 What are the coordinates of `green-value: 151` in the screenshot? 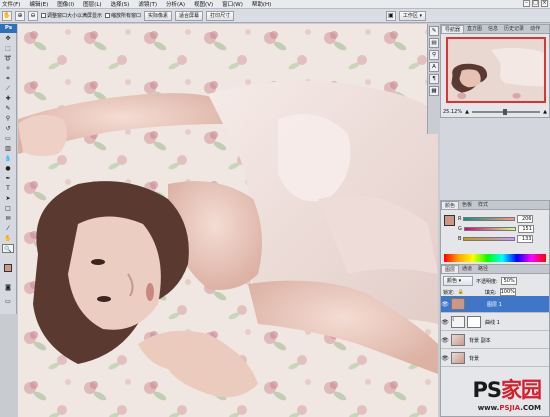 It's located at (525, 229).